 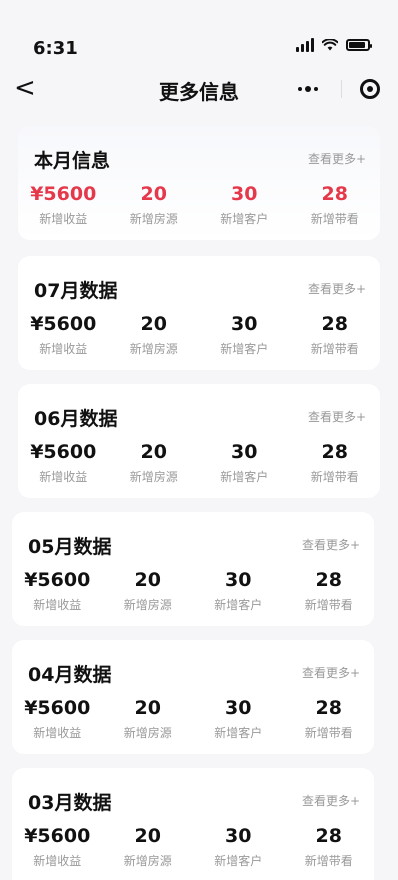 I want to click on battery-icon, so click(x=359, y=45).